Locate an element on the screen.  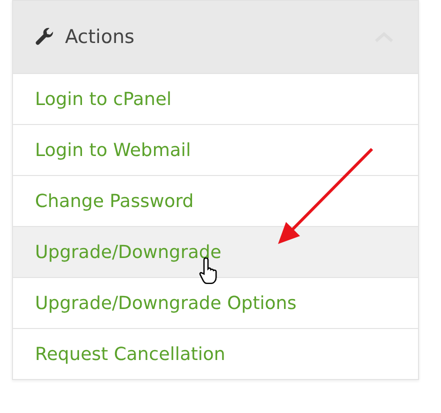
action-link: Change Password is located at coordinates (215, 200).